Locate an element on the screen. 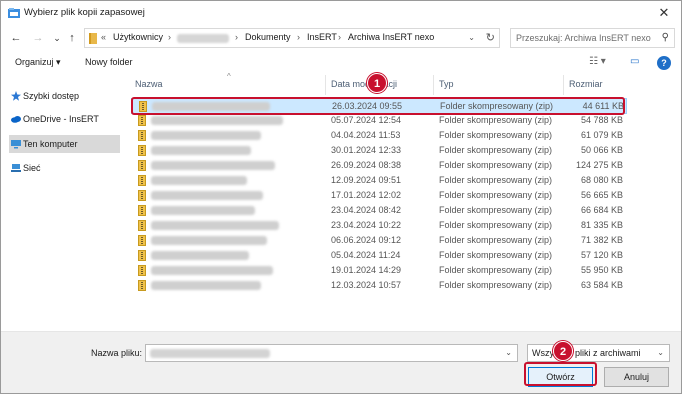 The width and height of the screenshot is (682, 394). network-icon is located at coordinates (16, 168).